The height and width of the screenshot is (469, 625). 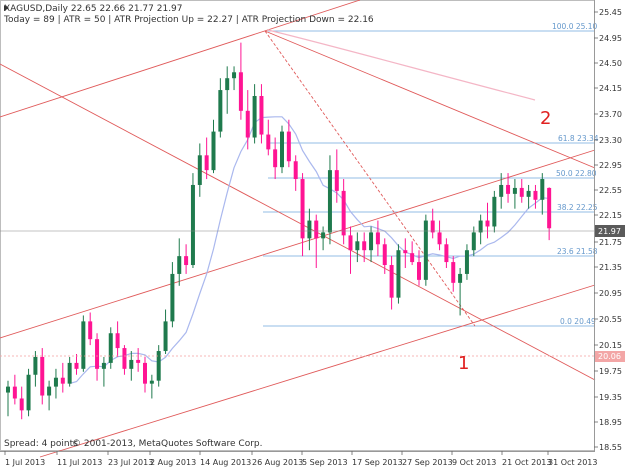 What do you see at coordinates (610, 345) in the screenshot?
I see `price-tick-label: 20.15` at bounding box center [610, 345].